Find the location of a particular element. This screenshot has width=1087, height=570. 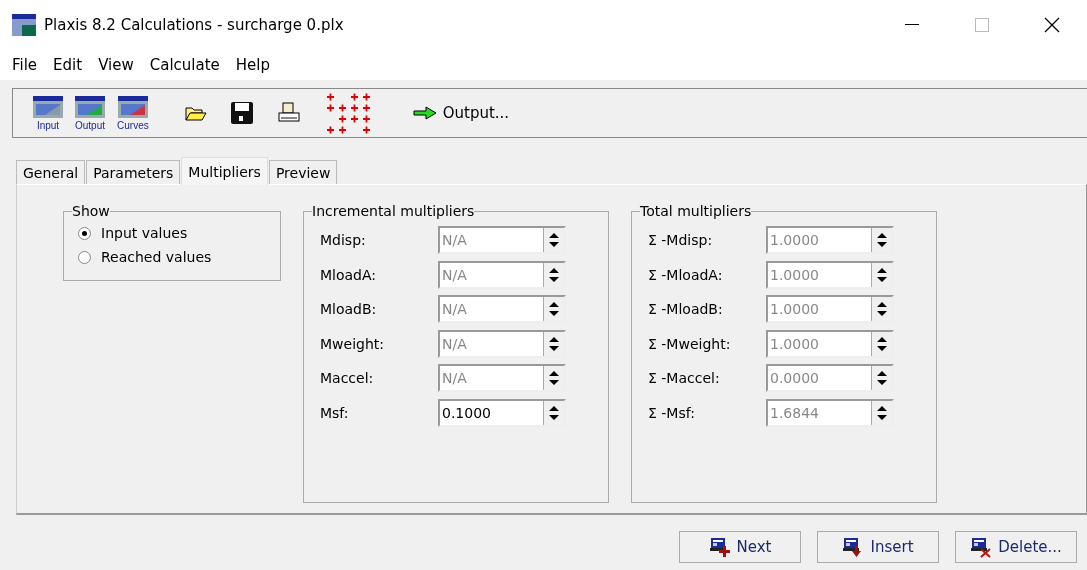

window-title: Plaxis 8.2 Calculations - surcharge 0.plx is located at coordinates (194, 25).